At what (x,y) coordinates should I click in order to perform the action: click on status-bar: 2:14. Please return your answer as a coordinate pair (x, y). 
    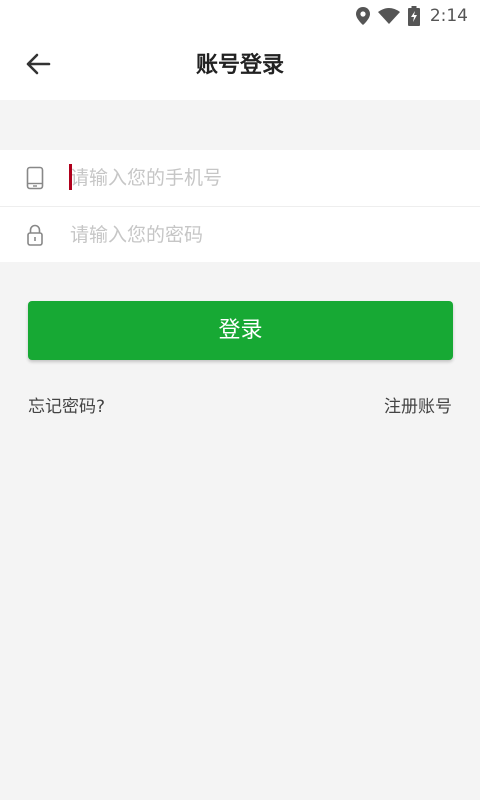
    Looking at the image, I should click on (240, 16).